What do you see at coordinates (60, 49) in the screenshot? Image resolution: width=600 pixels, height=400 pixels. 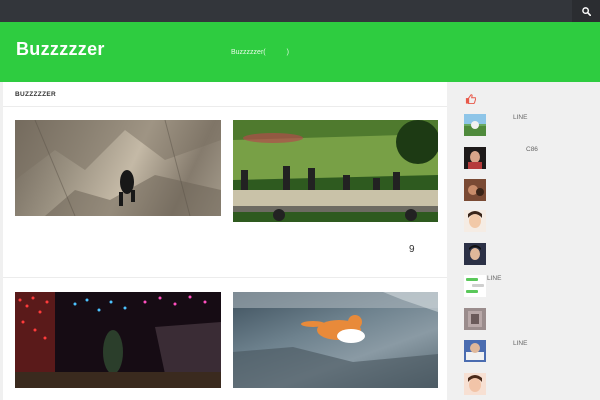 I see `site-title: Buzzzzzer` at bounding box center [60, 49].